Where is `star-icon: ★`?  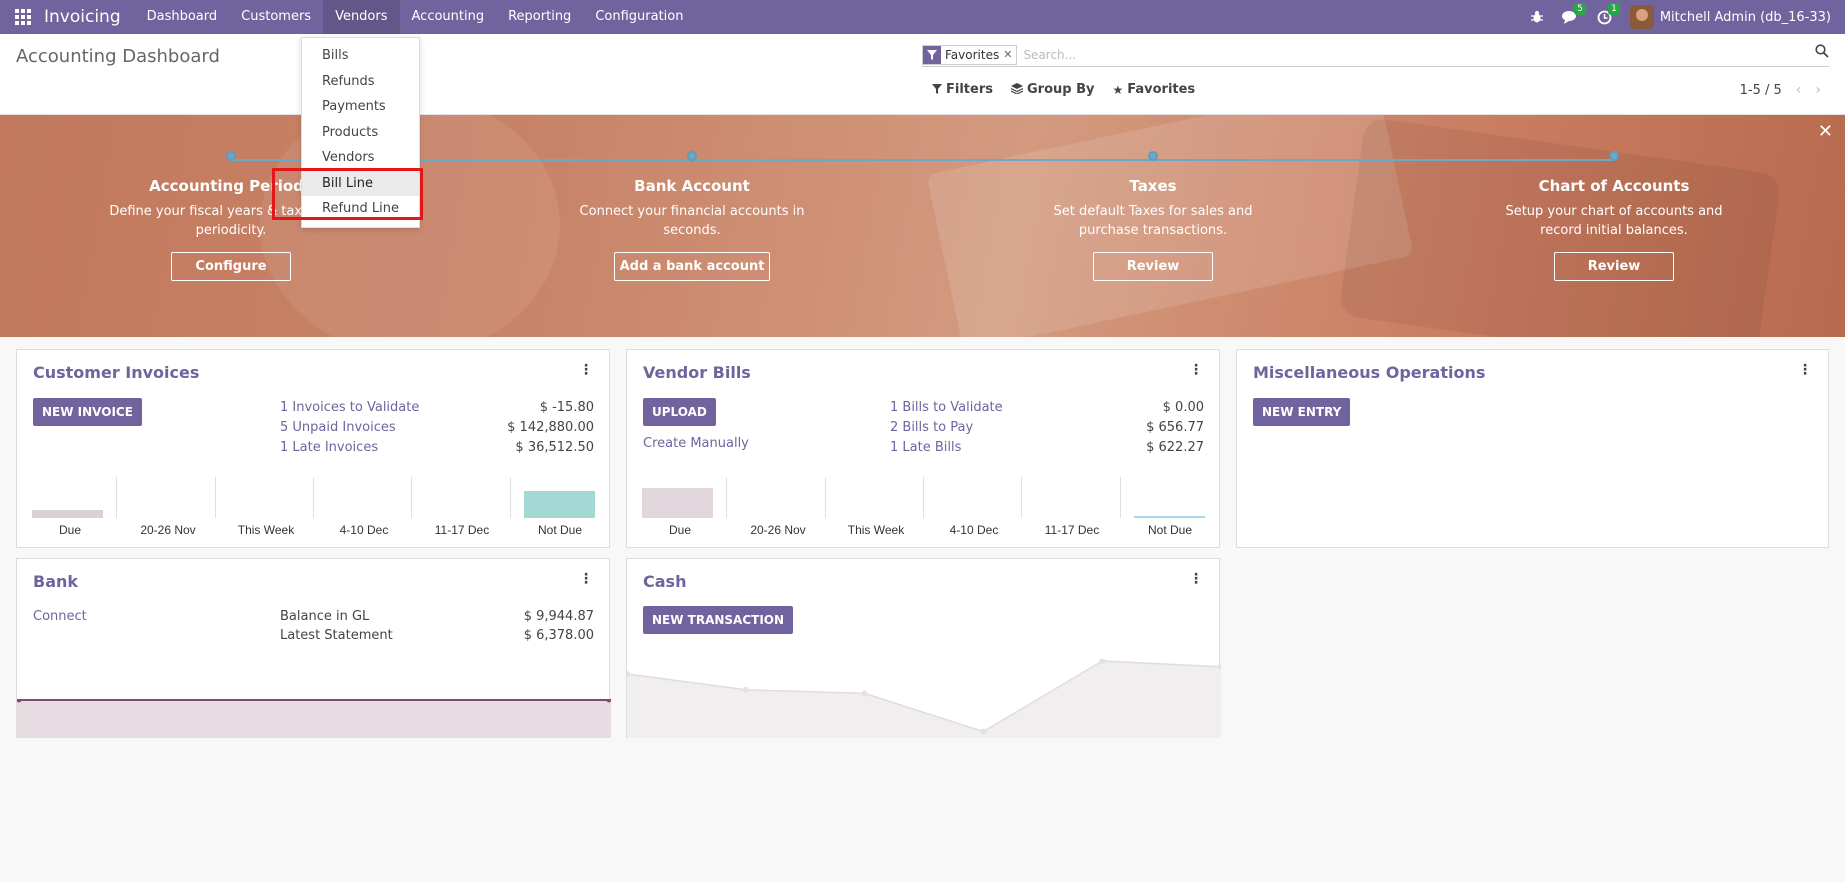
star-icon: ★ is located at coordinates (1118, 89).